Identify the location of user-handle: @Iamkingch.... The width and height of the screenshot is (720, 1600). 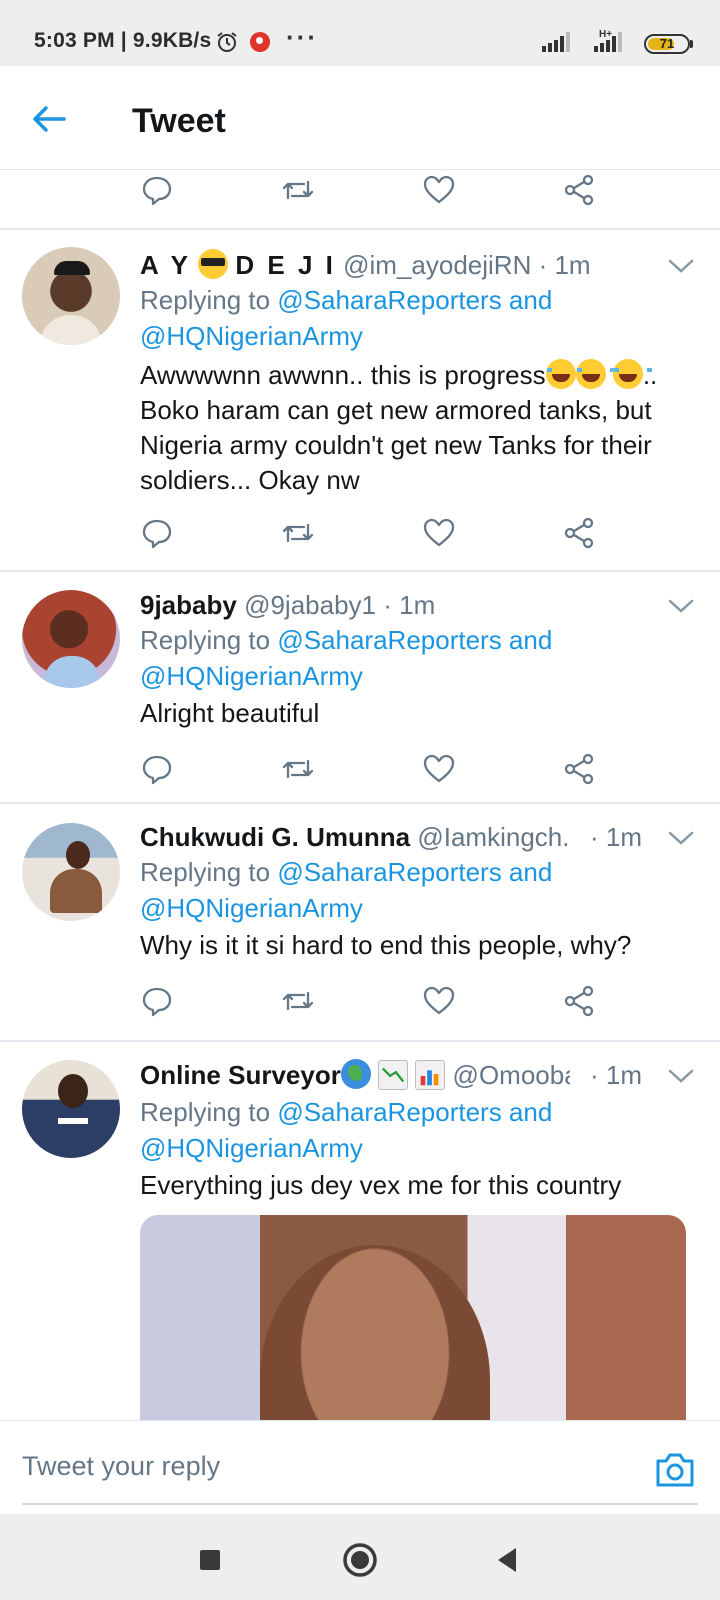
(493, 837).